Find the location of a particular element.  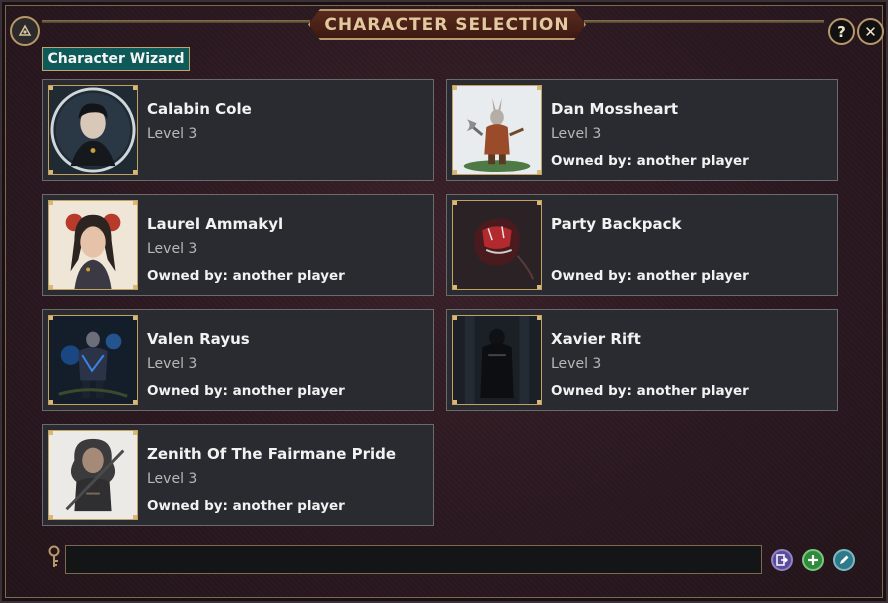

chat-input is located at coordinates (413, 559).